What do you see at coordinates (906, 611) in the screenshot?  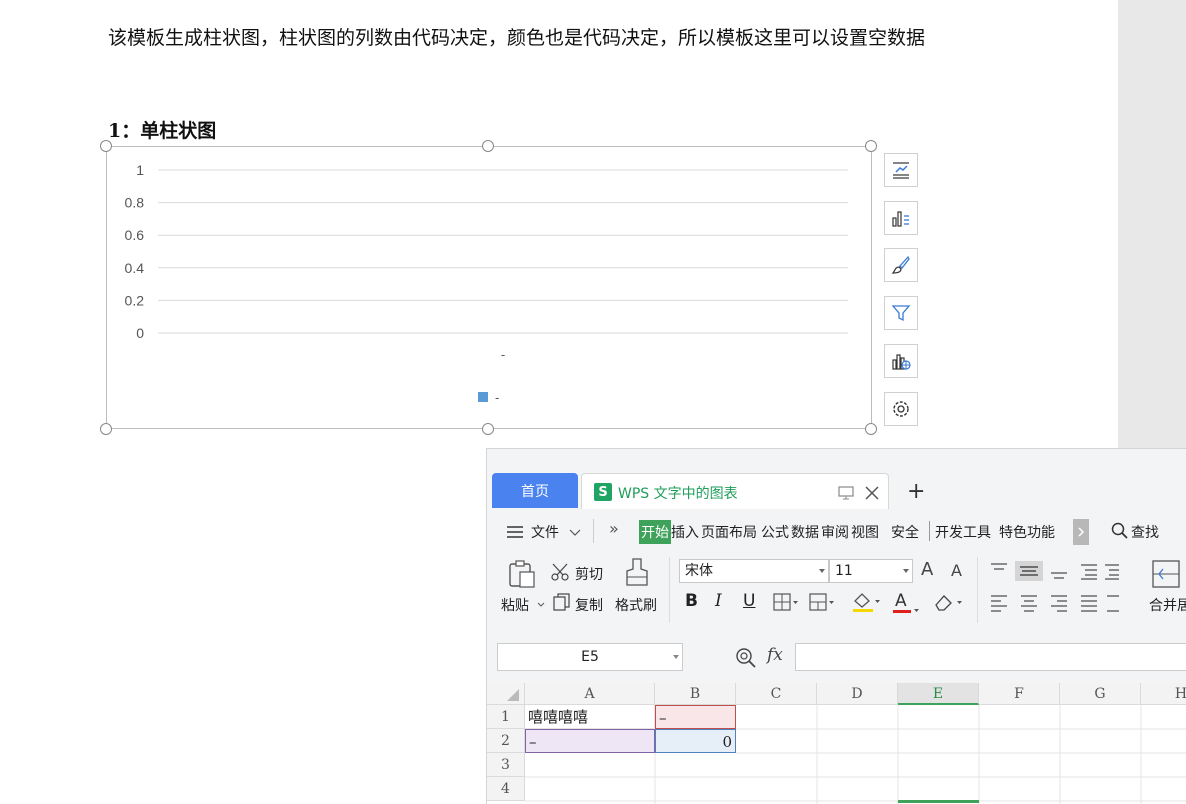 I see `font-color-swatch` at bounding box center [906, 611].